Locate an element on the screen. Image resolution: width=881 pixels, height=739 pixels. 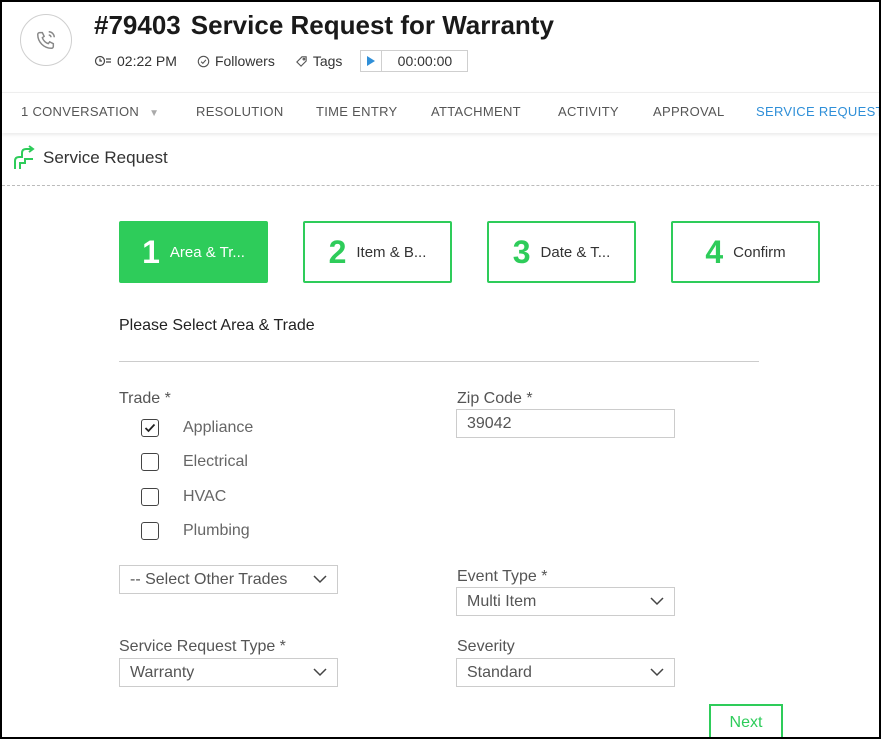
followers-button: Followers is located at coordinates (236, 61).